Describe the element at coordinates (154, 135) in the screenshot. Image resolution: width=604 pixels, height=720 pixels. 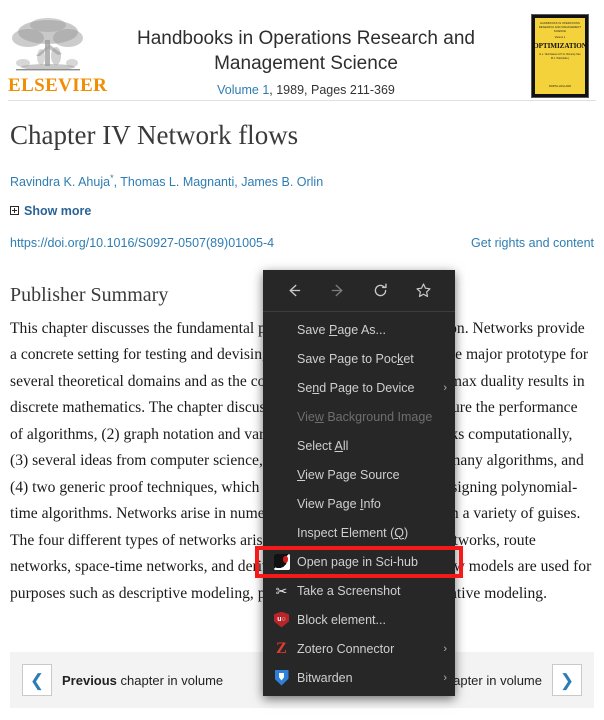
I see `page-title: Chapter IV Network flows` at that location.